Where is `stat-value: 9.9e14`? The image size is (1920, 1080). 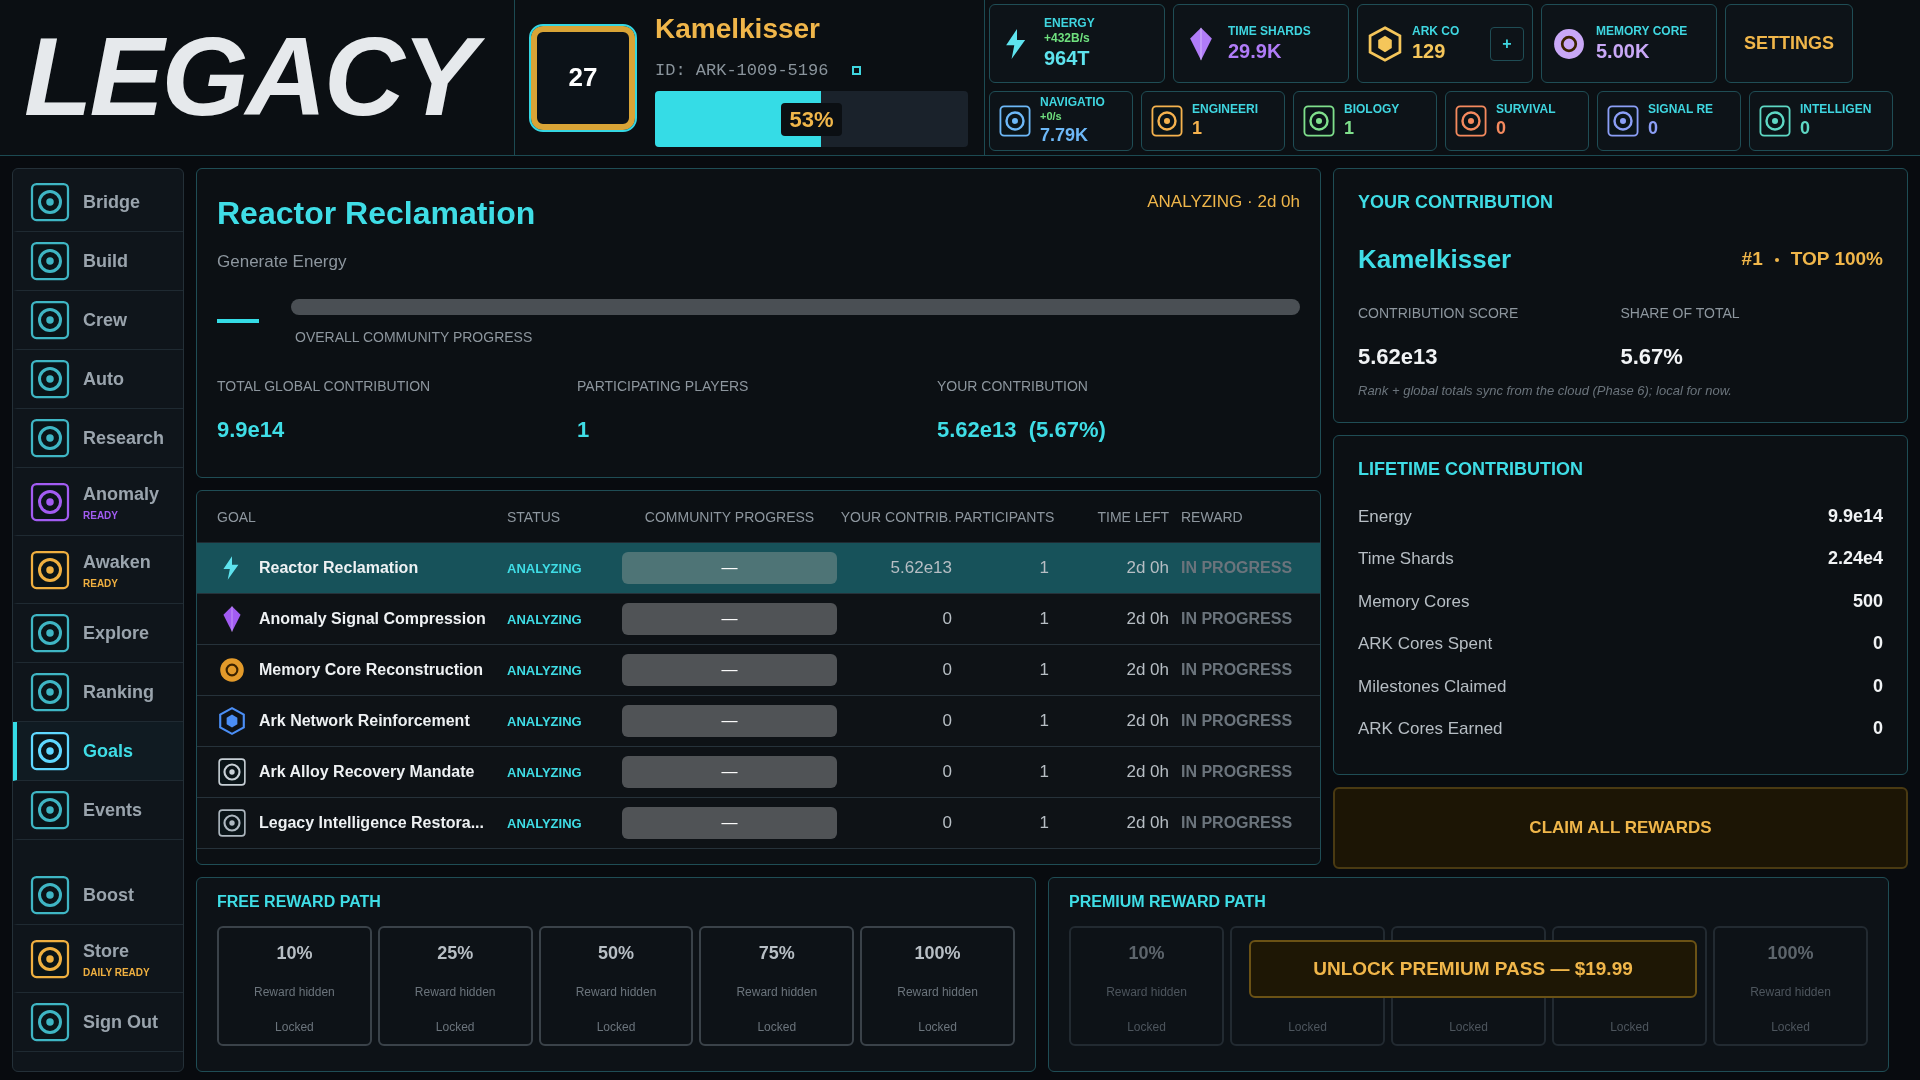
stat-value: 9.9e14 is located at coordinates (251, 429).